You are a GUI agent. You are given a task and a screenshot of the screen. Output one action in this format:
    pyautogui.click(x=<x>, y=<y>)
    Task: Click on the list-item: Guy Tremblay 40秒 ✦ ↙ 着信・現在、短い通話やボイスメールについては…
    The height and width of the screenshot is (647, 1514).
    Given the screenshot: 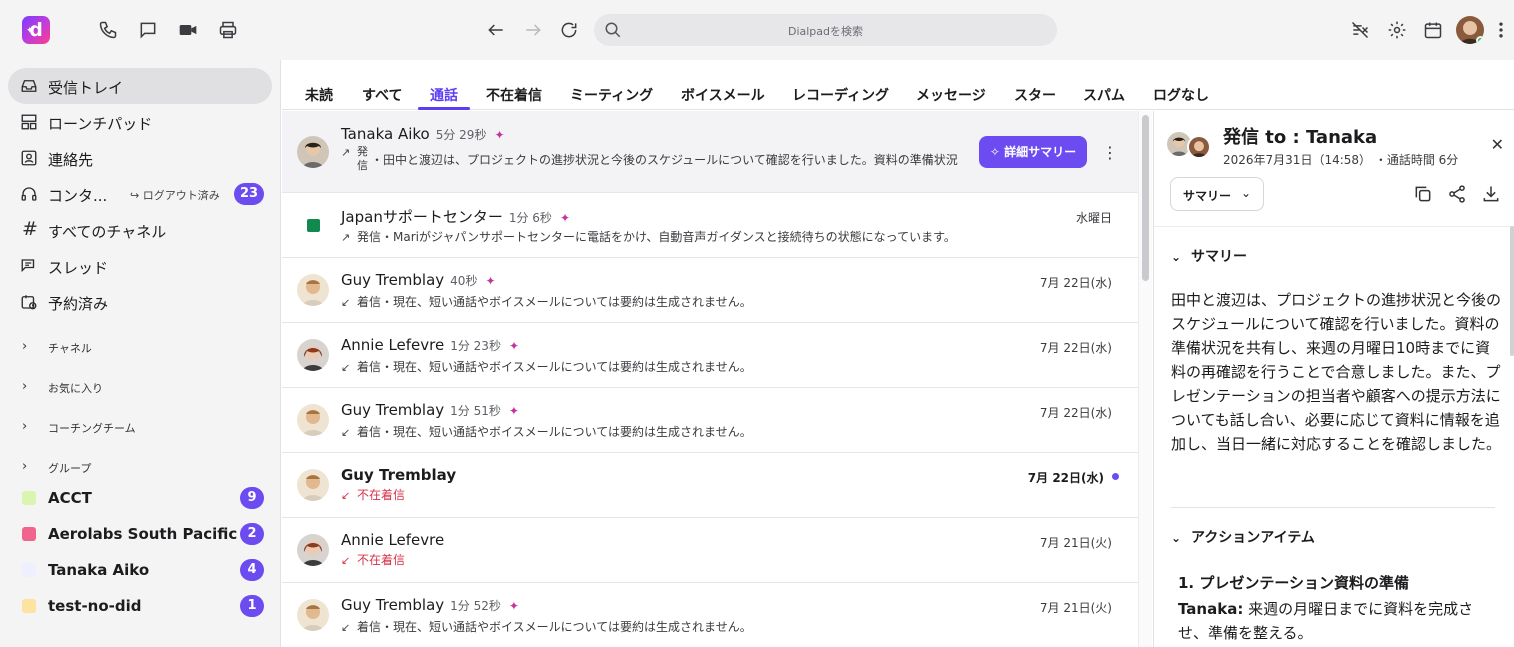 What is the action you would take?
    pyautogui.click(x=710, y=290)
    